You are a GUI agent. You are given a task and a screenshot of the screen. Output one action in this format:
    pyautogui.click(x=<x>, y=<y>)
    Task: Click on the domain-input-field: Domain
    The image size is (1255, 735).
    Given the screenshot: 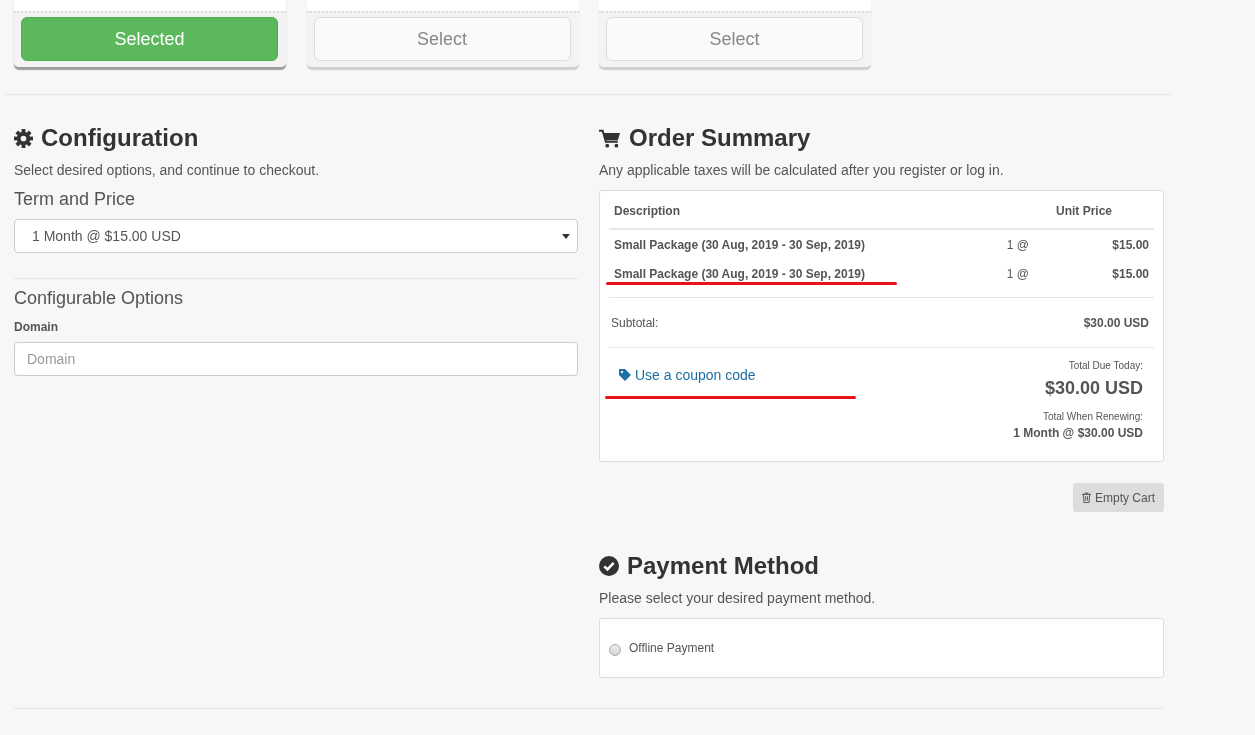 What is the action you would take?
    pyautogui.click(x=296, y=359)
    